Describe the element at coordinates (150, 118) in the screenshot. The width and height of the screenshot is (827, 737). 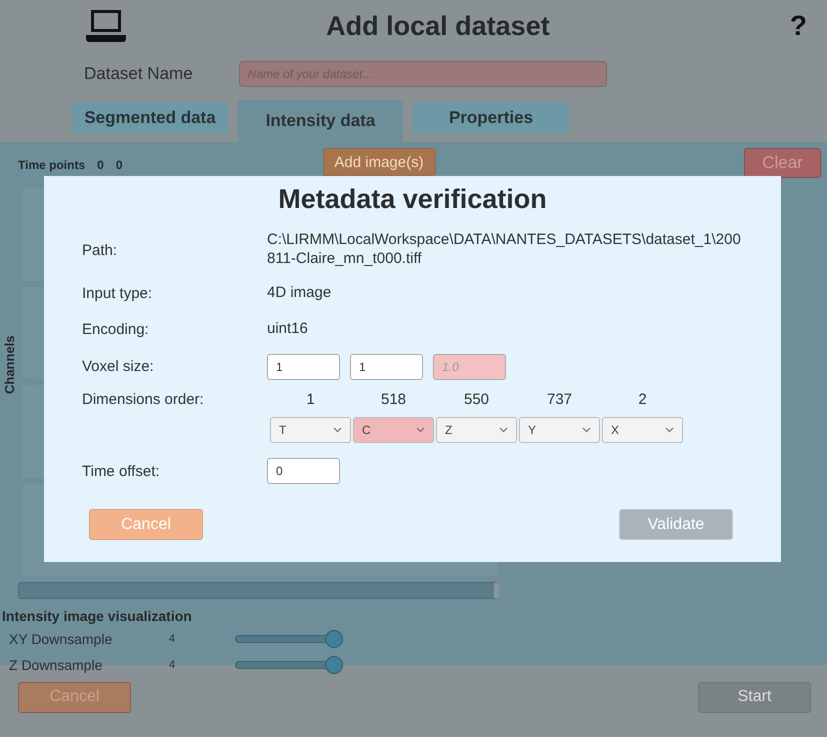
I see `tab: Segmented data` at that location.